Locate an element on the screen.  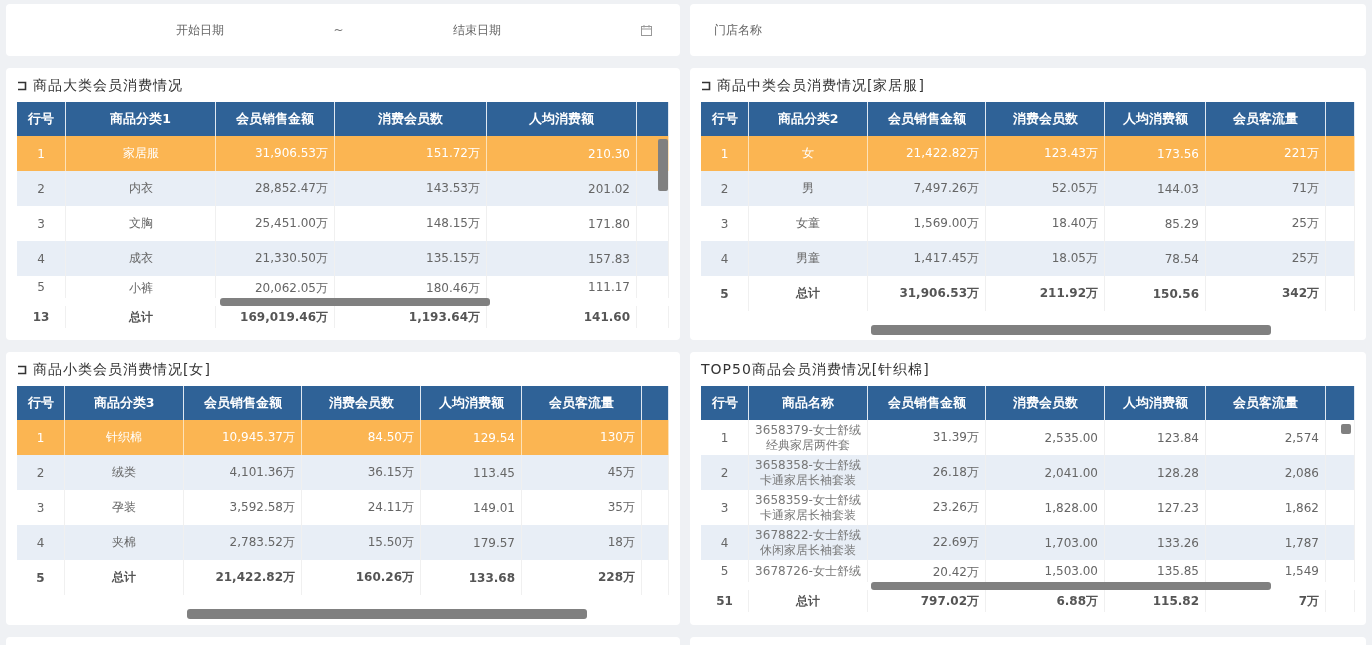
table-row: 4 男童 1,417.45万 18.05万 78.54 25万 is located at coordinates (1028, 258).